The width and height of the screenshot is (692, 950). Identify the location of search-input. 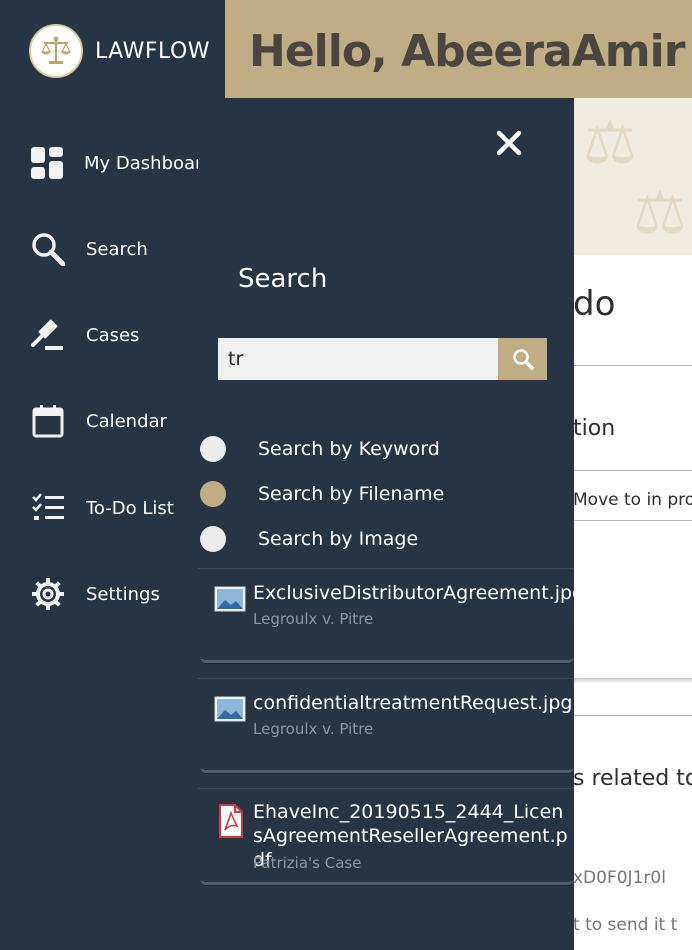
(358, 359).